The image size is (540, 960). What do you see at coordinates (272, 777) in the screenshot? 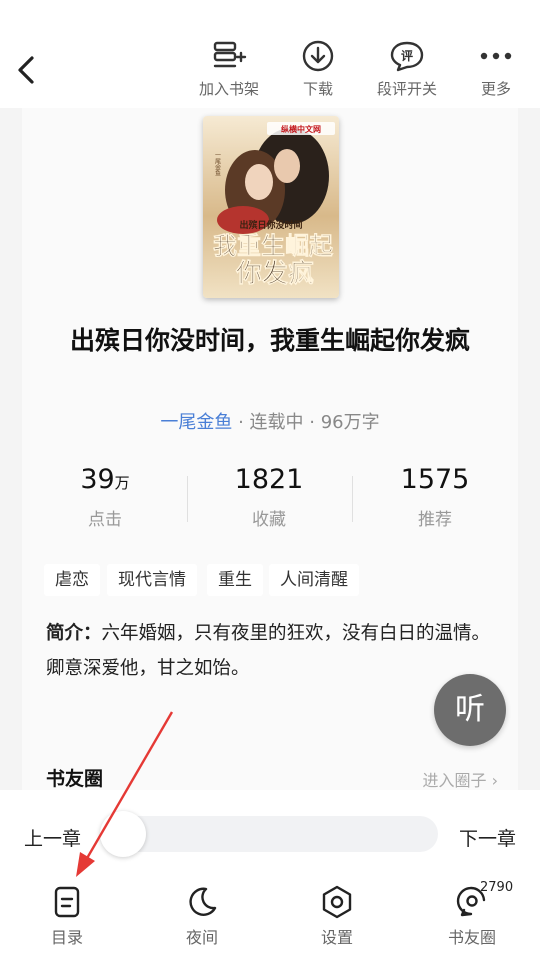
I see `book-circle-section: 书友圈 进入圈子 ›` at bounding box center [272, 777].